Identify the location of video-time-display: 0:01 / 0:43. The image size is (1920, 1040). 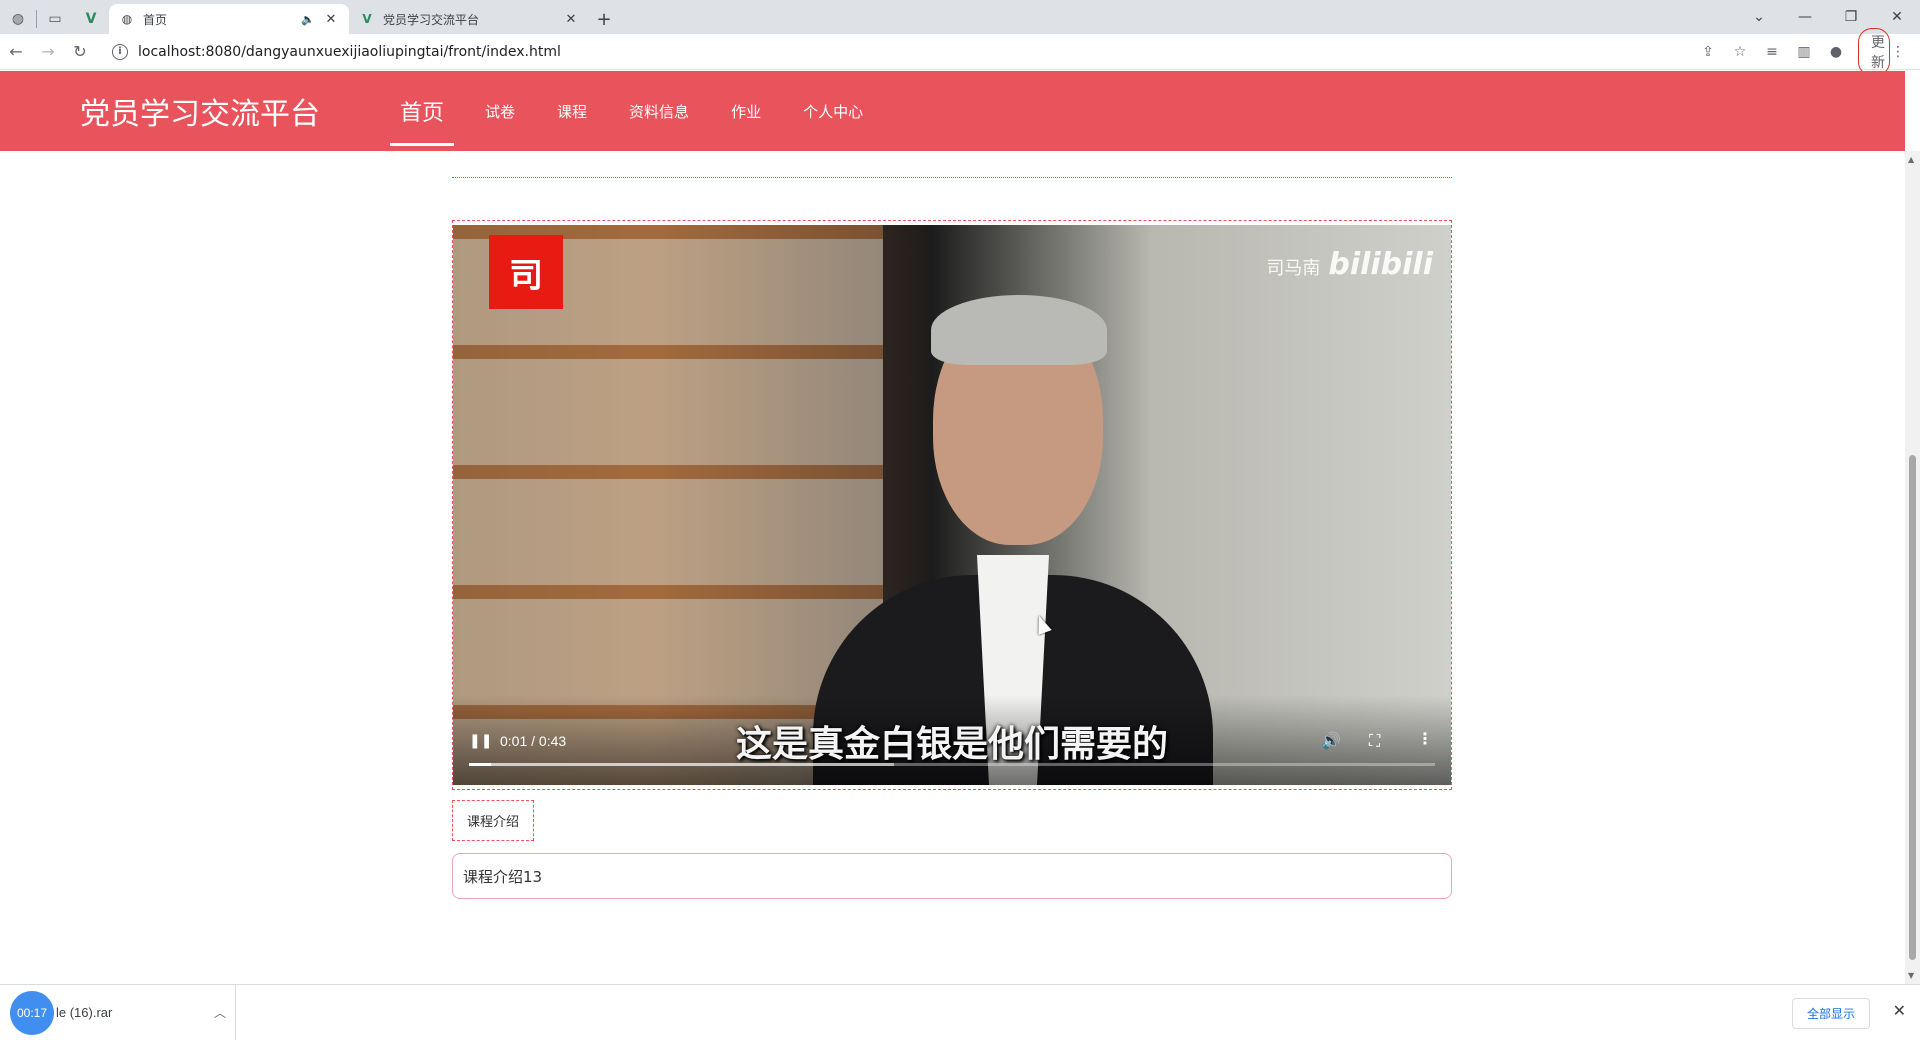
(533, 741).